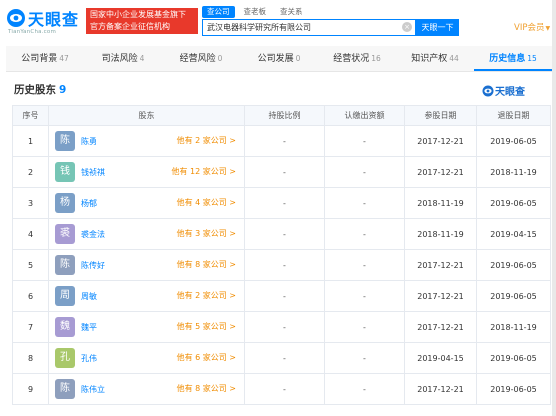 Image resolution: width=556 pixels, height=416 pixels. I want to click on exit-date: 2018-11-19, so click(513, 327).